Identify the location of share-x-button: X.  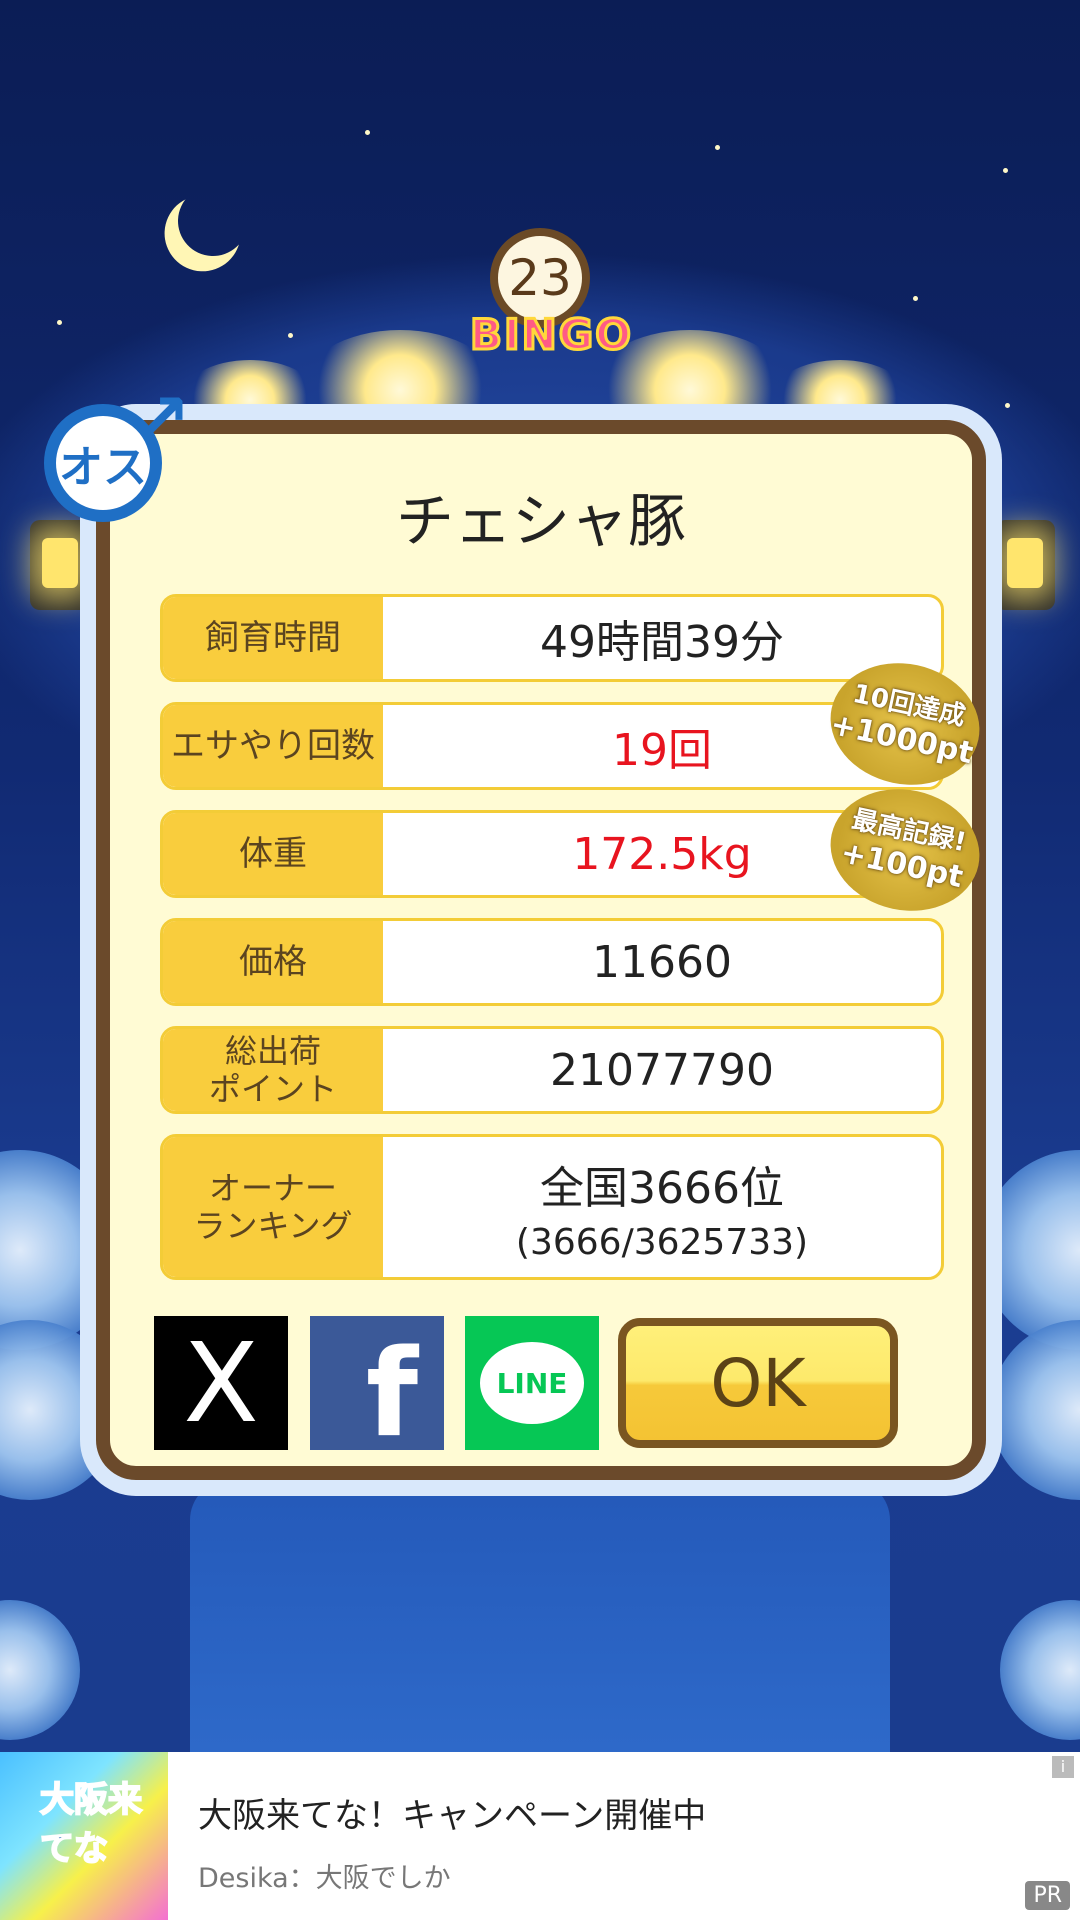
(221, 1383).